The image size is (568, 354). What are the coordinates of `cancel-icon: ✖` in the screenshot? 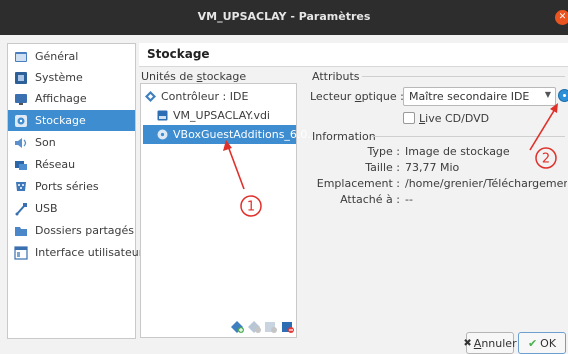 It's located at (467, 343).